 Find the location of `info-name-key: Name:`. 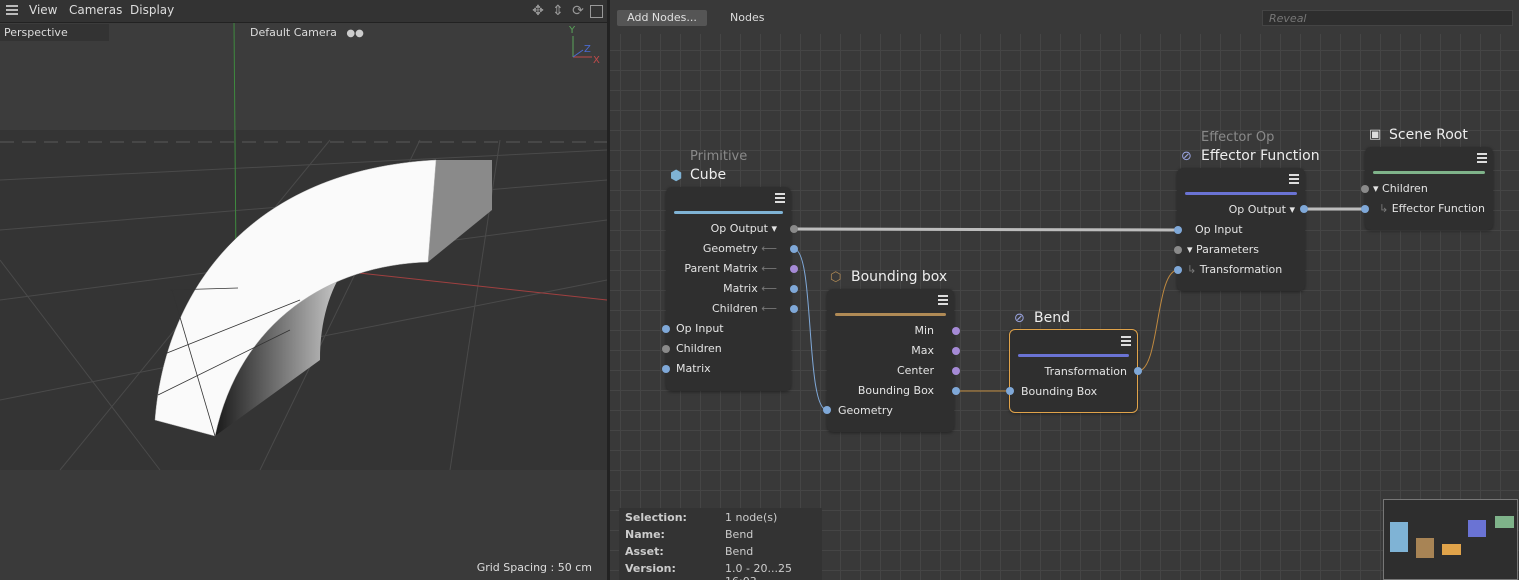

info-name-key: Name: is located at coordinates (645, 534).